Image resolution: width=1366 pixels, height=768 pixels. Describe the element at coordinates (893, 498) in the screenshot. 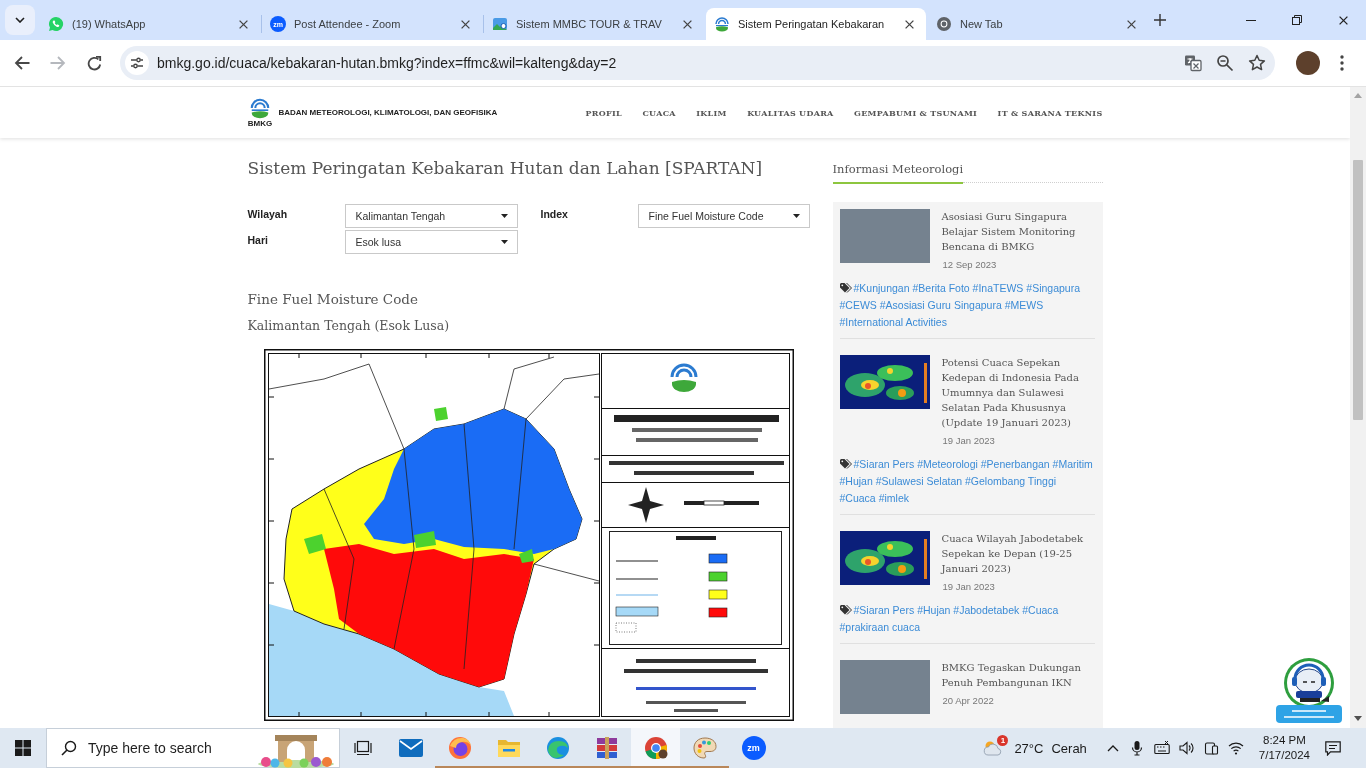

I see `tag-link: #imlek` at that location.